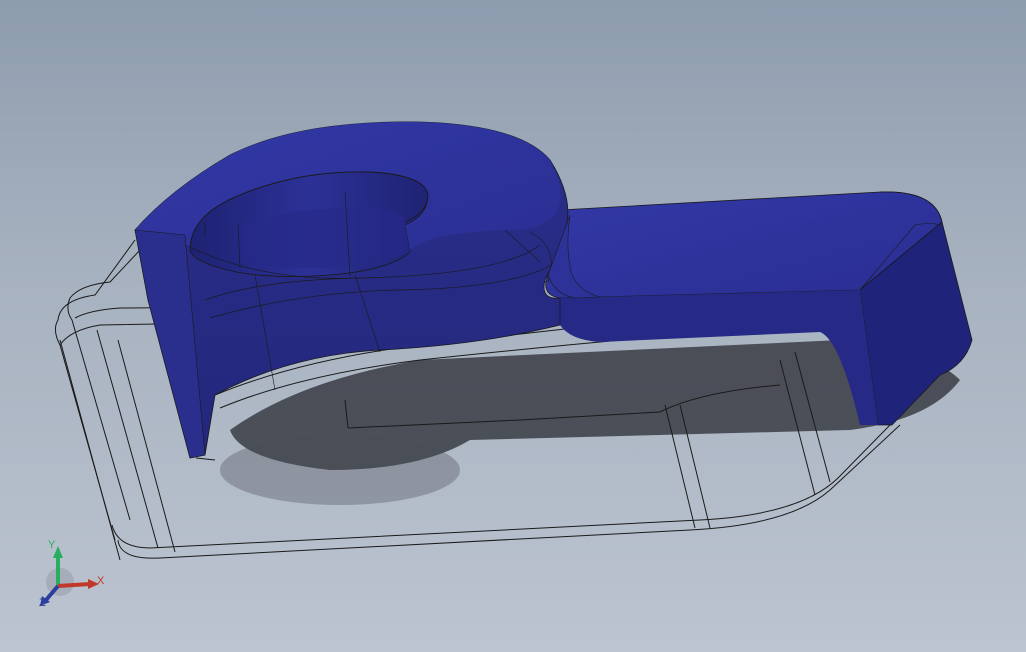 Image resolution: width=1026 pixels, height=652 pixels. I want to click on x-axis-arrow, so click(74, 585).